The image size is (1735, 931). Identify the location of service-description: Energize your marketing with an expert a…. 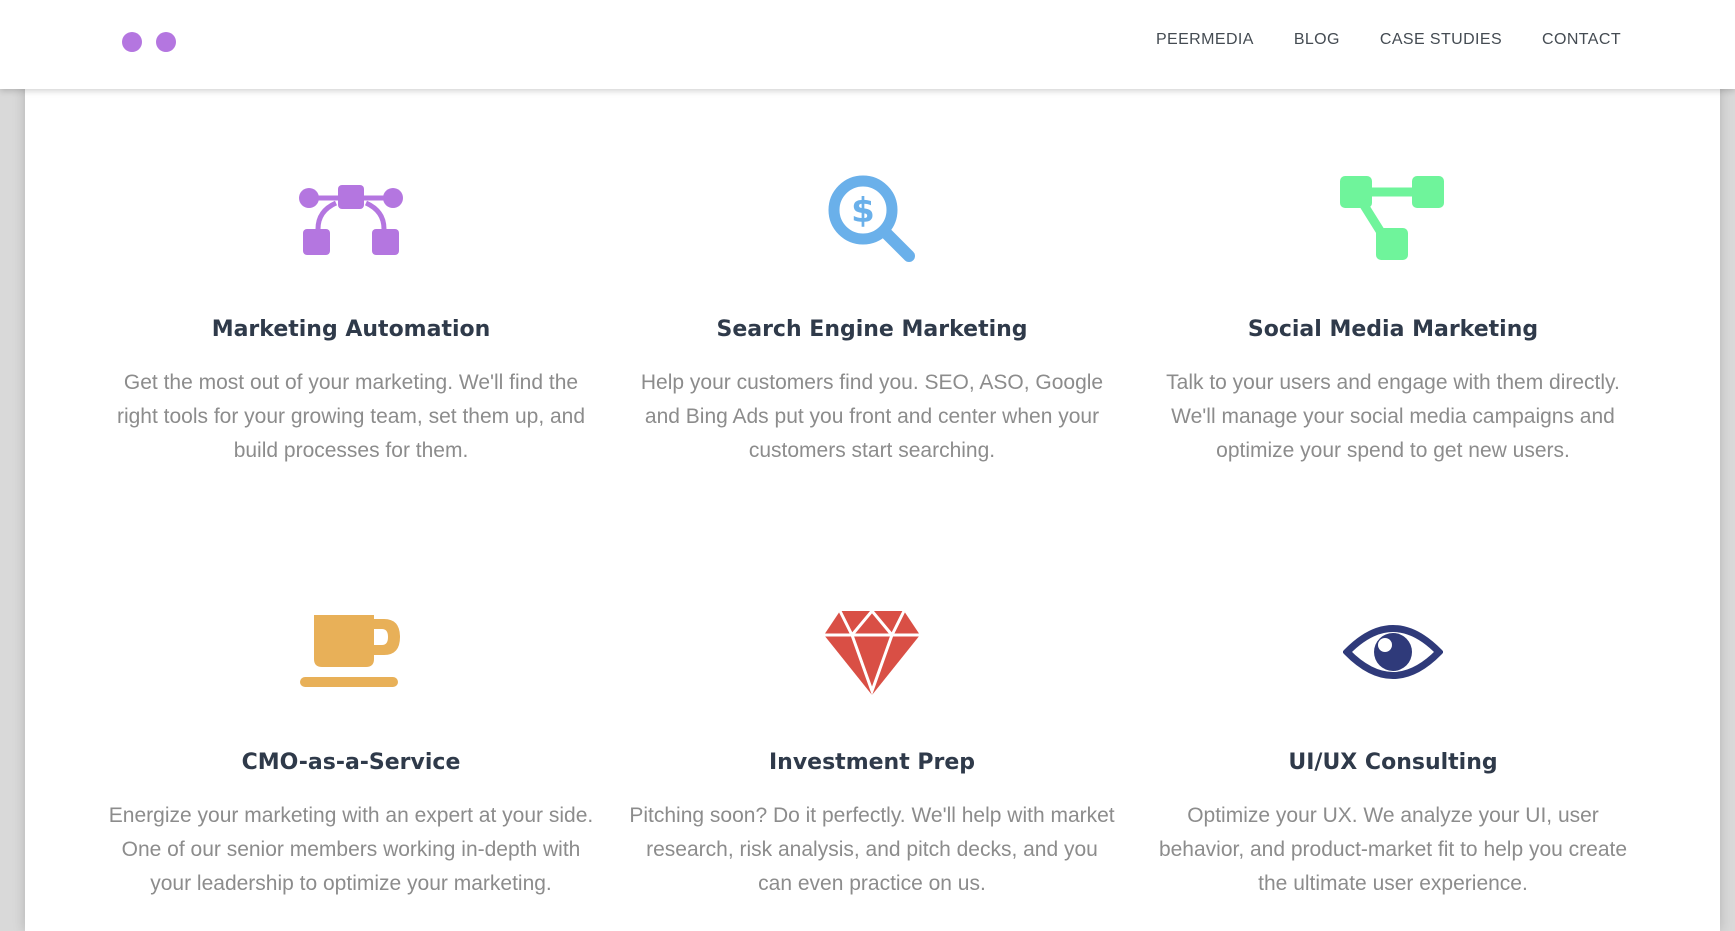
(351, 849).